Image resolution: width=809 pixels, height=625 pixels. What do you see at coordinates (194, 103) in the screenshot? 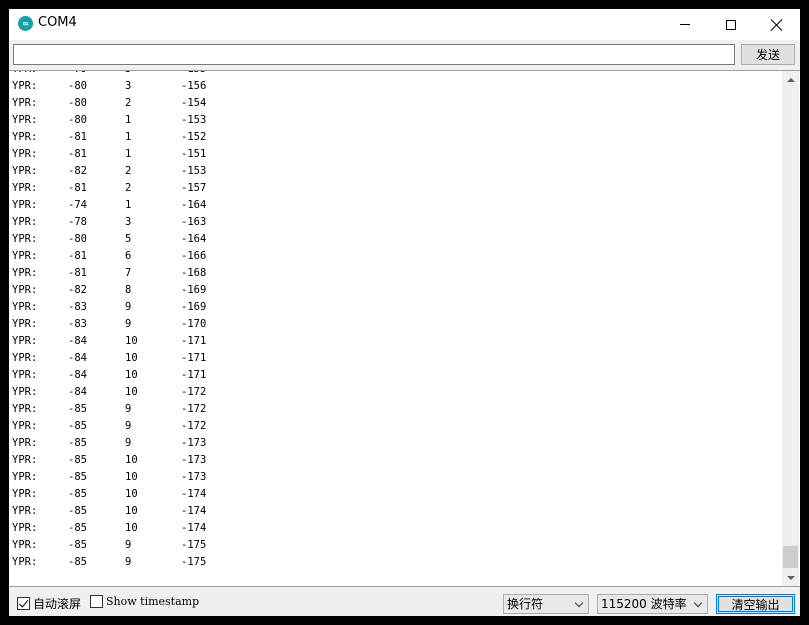
I see `roll-value: -154` at bounding box center [194, 103].